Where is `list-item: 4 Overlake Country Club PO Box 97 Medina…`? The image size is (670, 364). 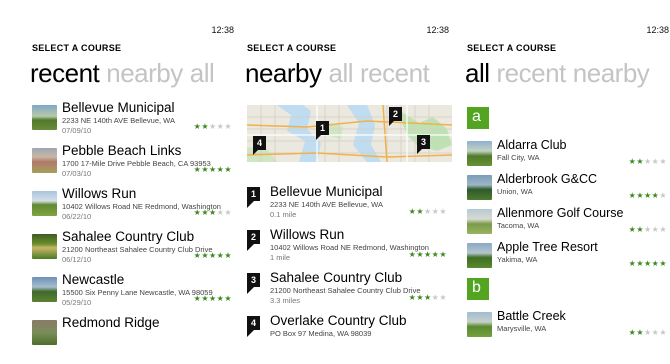
list-item: 4 Overlake Country Club PO Box 97 Medina… is located at coordinates (350, 334).